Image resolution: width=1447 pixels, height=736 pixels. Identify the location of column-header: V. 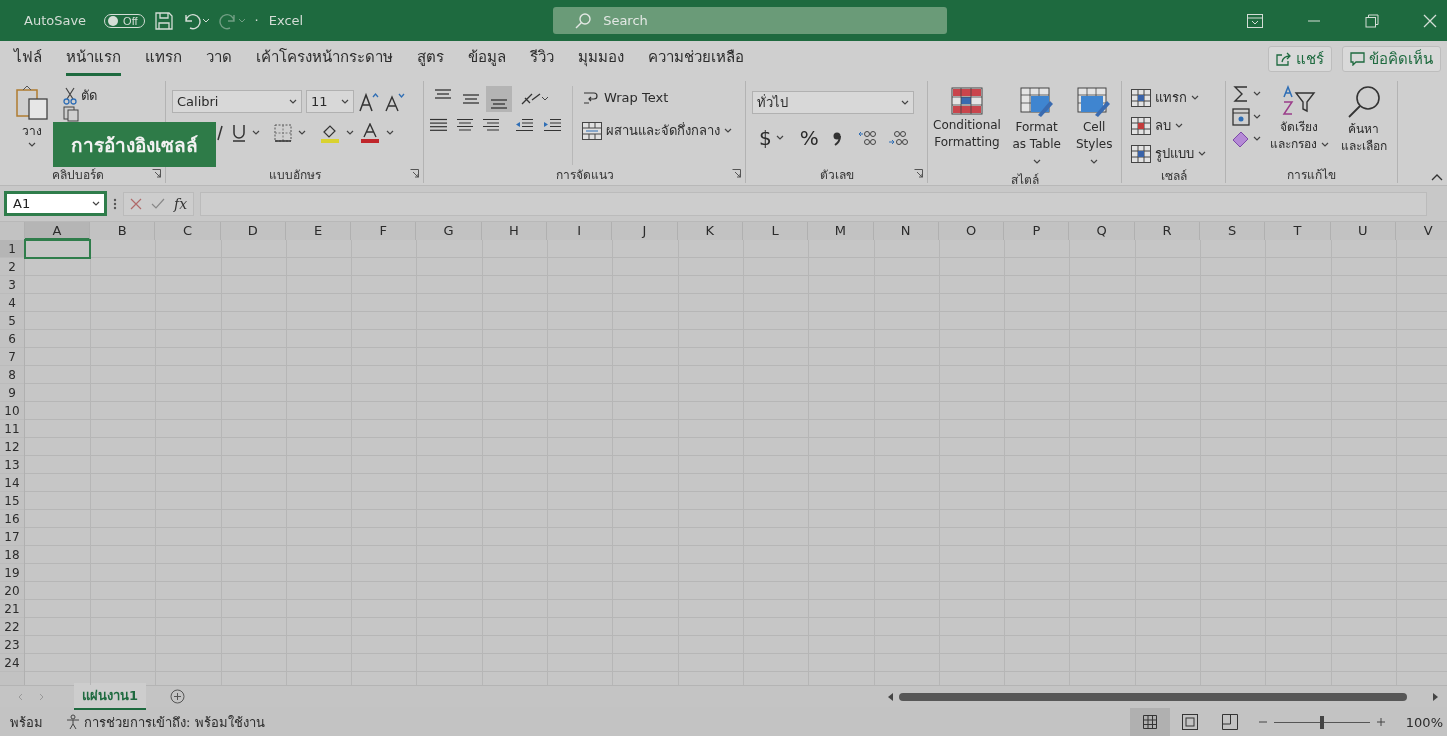
(1421, 231).